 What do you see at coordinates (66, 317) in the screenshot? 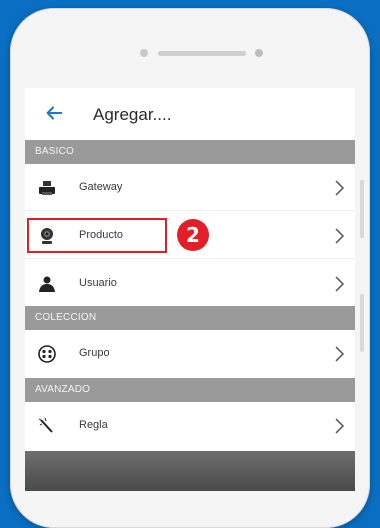
I see `section-label: COLECCION` at bounding box center [66, 317].